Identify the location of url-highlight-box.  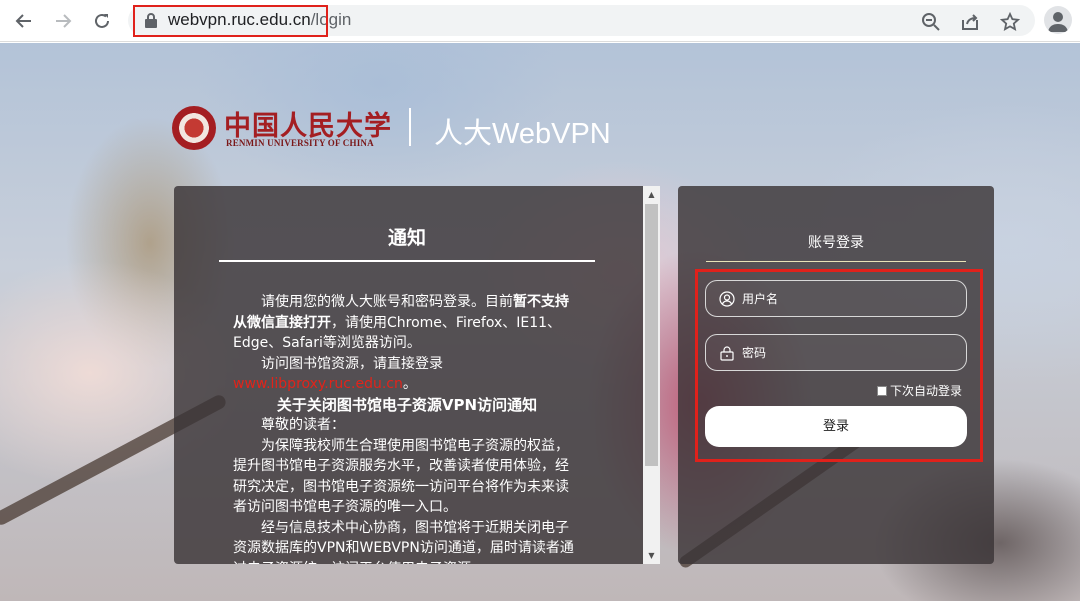
(230, 21).